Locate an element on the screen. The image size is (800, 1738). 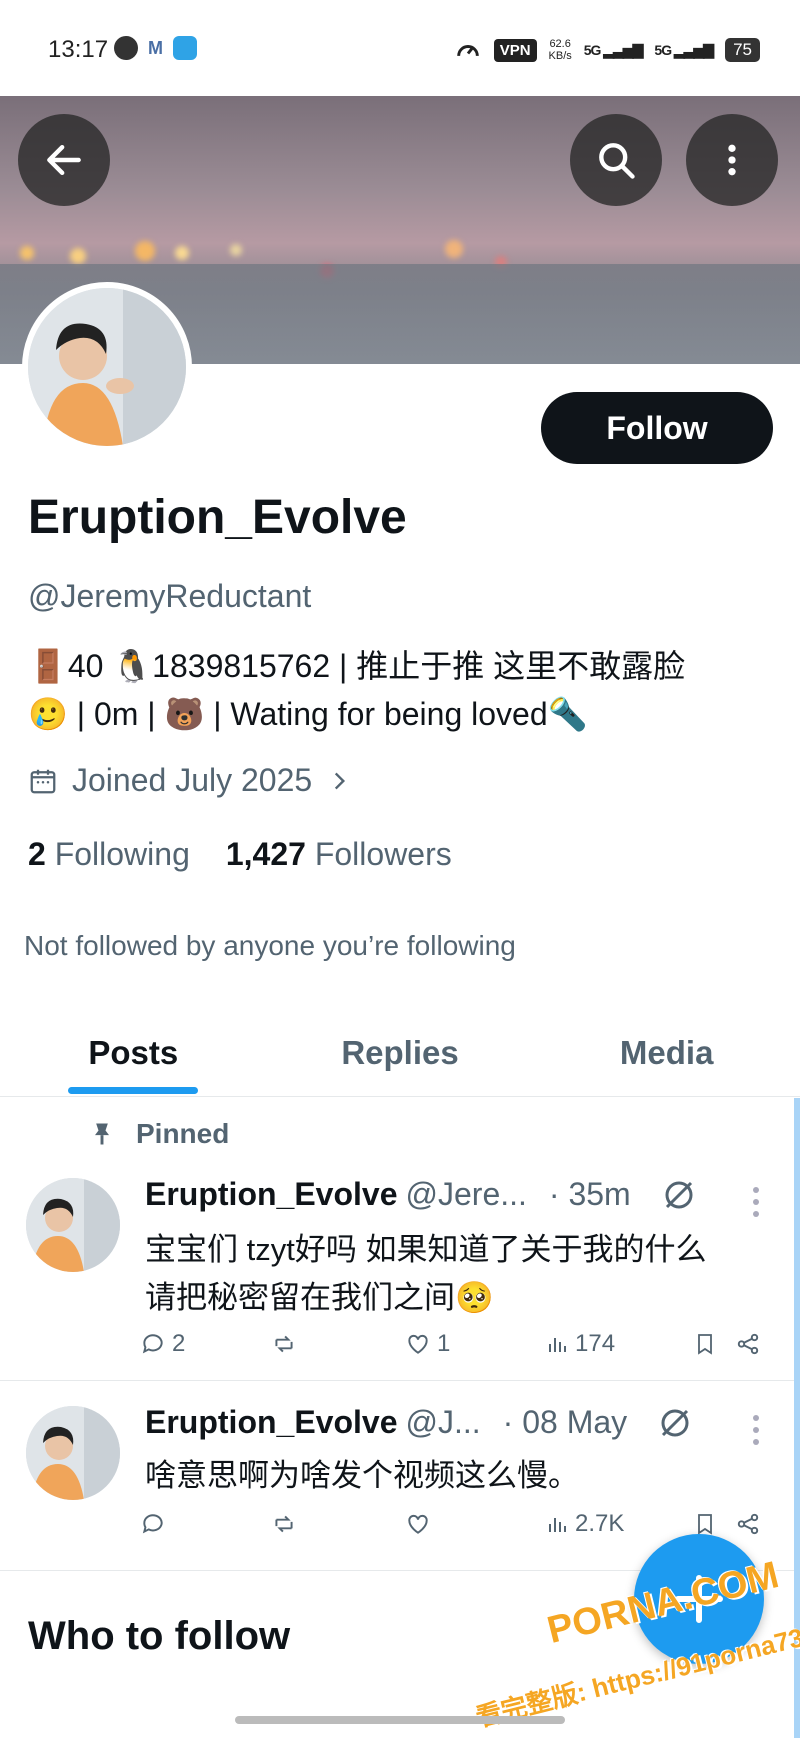
active-tab-indicator is located at coordinates (133, 1090).